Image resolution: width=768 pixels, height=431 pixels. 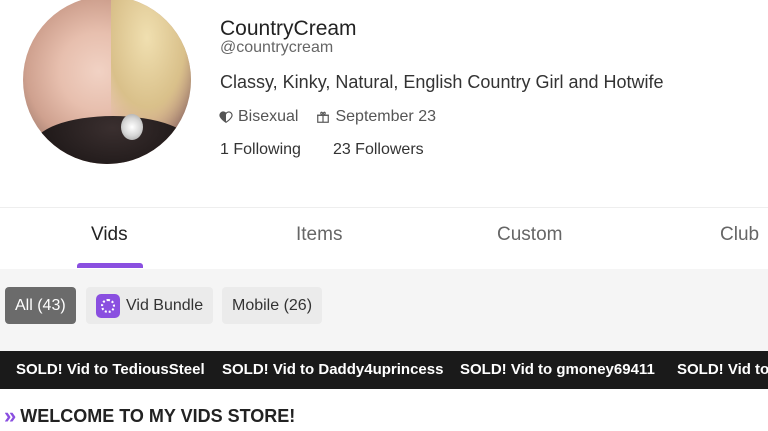 What do you see at coordinates (557, 369) in the screenshot?
I see `ticker-item: SOLD! Vid to gmoney69411` at bounding box center [557, 369].